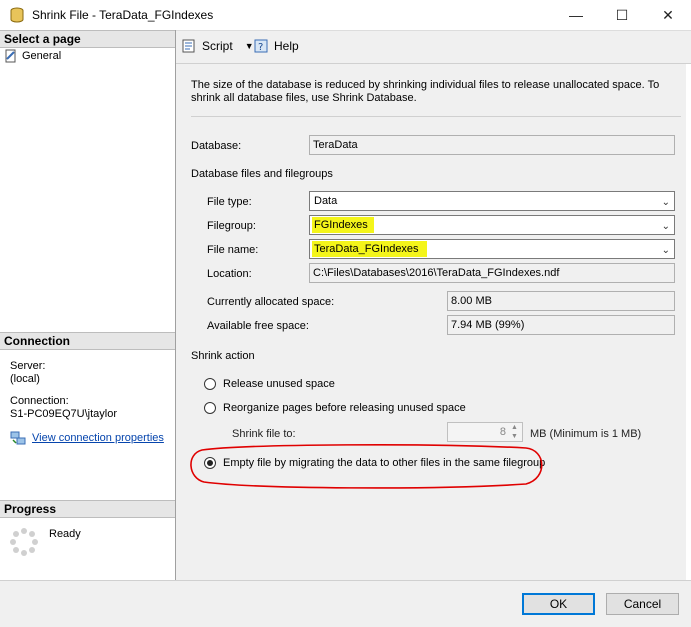 The height and width of the screenshot is (627, 691). Describe the element at coordinates (286, 46) in the screenshot. I see `help-label: Help` at that location.